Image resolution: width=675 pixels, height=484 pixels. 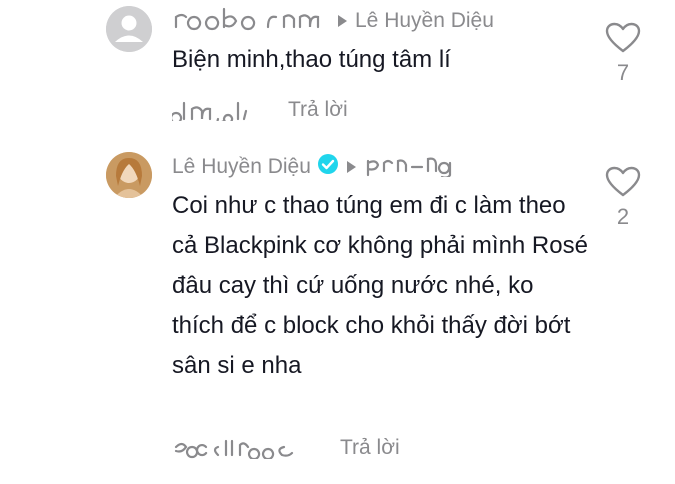 What do you see at coordinates (623, 216) in the screenshot?
I see `like-count: 2` at bounding box center [623, 216].